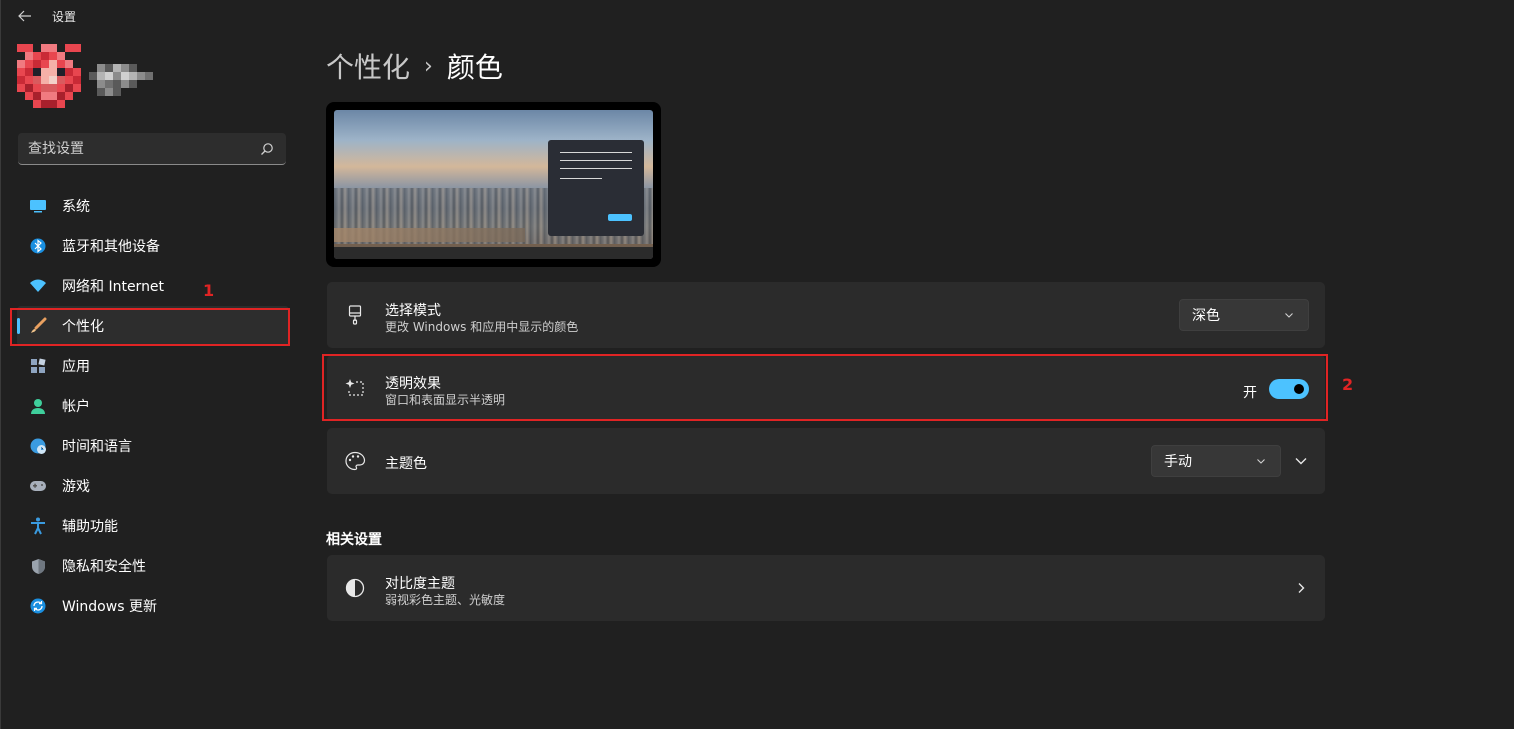  Describe the element at coordinates (267, 149) in the screenshot. I see `search-icon` at that location.